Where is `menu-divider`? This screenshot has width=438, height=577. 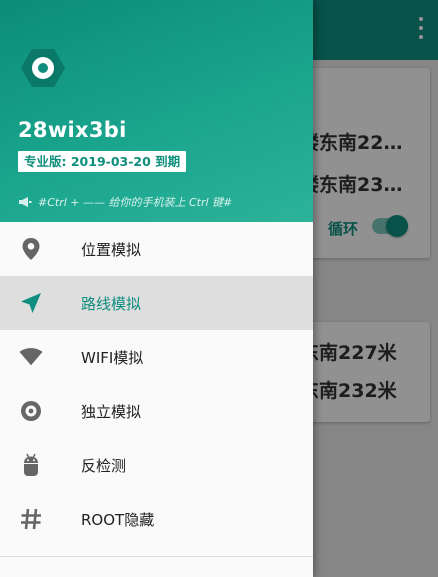 menu-divider is located at coordinates (156, 556).